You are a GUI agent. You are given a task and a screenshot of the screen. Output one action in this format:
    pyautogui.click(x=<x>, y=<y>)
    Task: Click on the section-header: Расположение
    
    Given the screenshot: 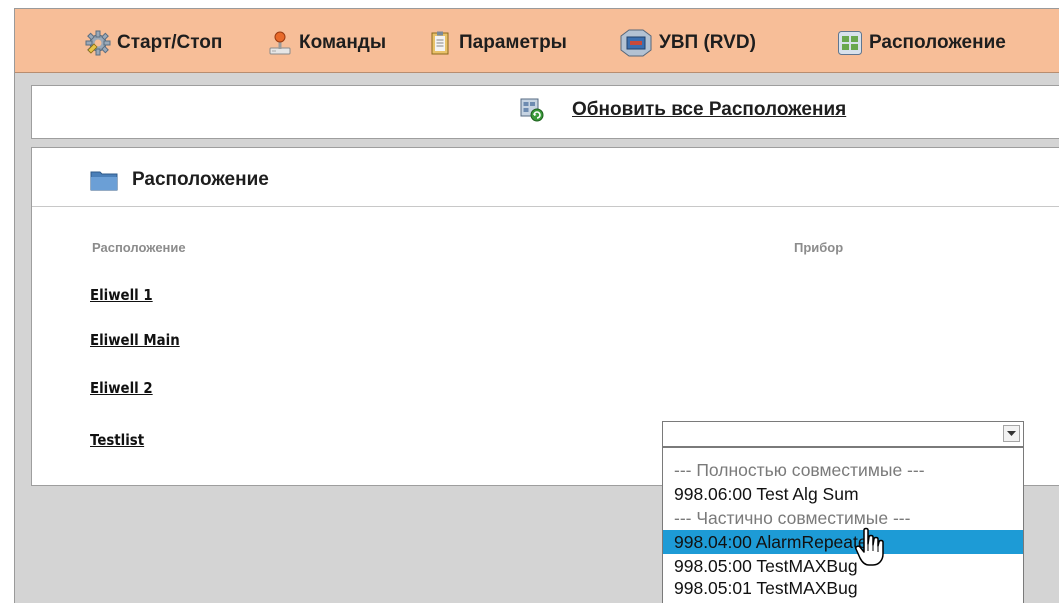 What is the action you would take?
    pyautogui.click(x=545, y=177)
    